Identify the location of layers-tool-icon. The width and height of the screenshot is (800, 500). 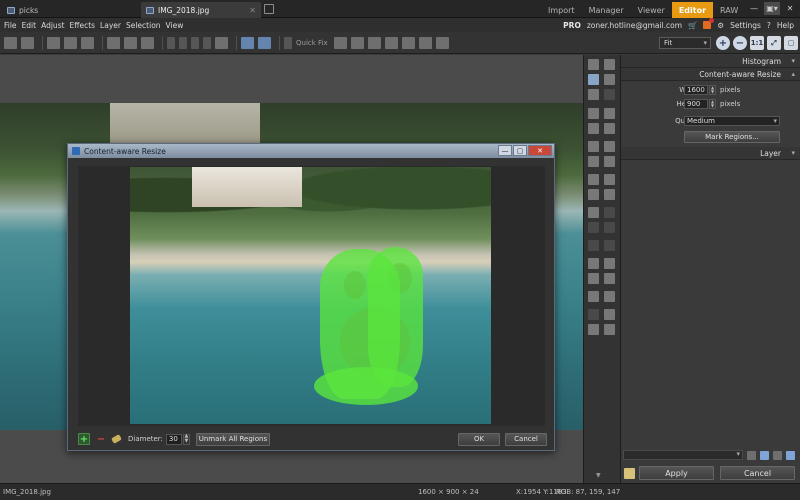
(593, 128).